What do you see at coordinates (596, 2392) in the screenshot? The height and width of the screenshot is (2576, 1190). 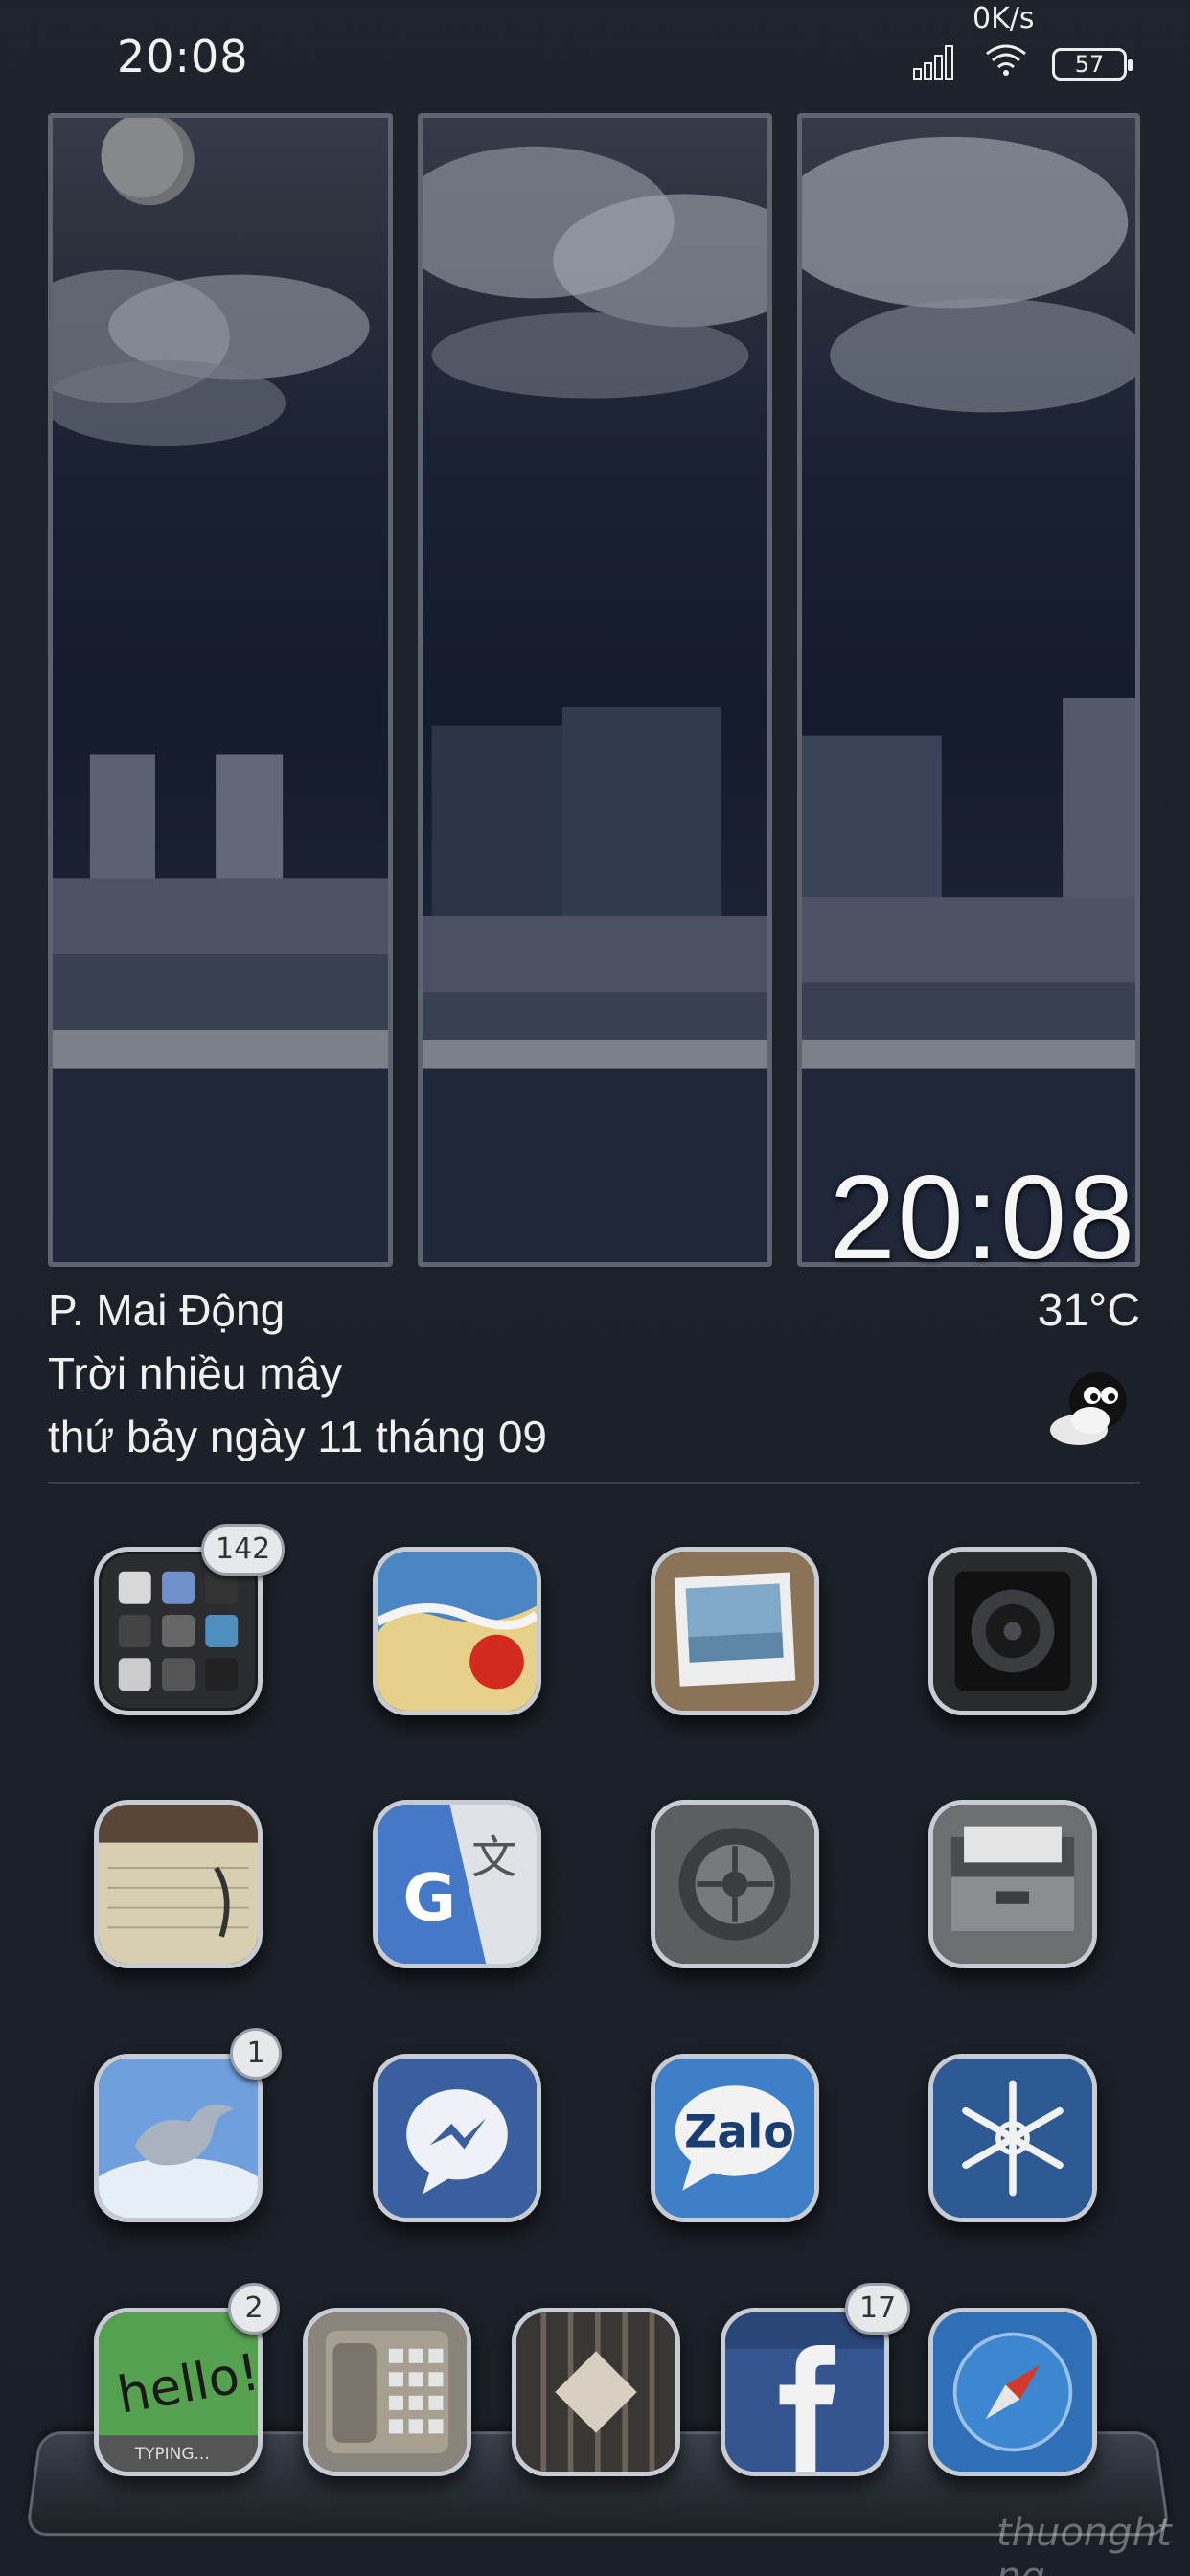 I see `cydia-icon` at bounding box center [596, 2392].